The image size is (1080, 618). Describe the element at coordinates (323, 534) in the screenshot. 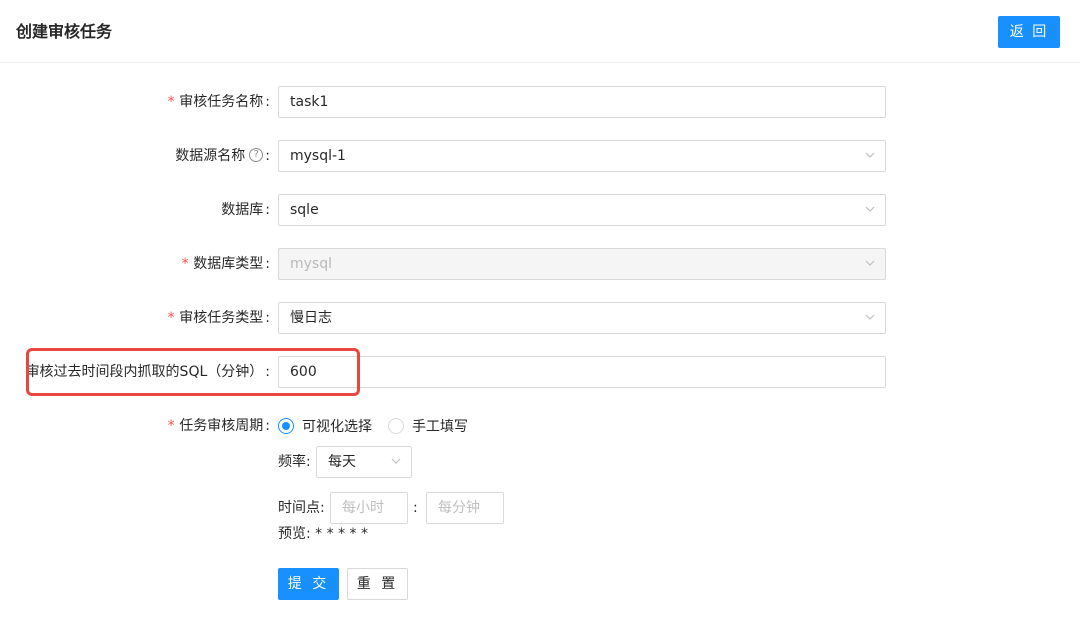

I see `cron-preview: 预览: * * * * *` at that location.